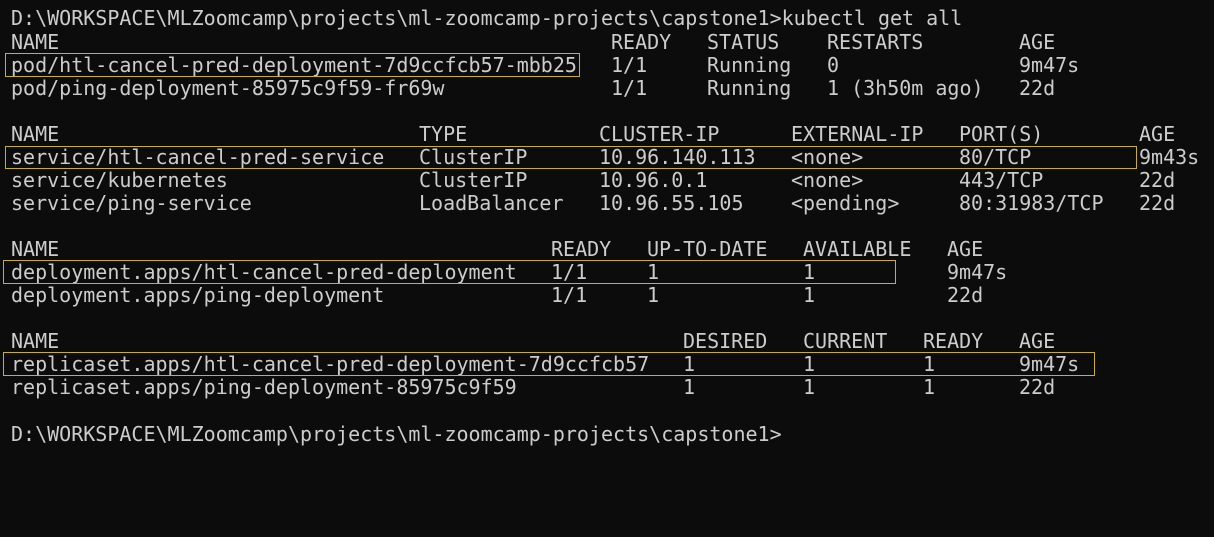  What do you see at coordinates (845, 203) in the screenshot?
I see `service-external-ip: <pending>` at bounding box center [845, 203].